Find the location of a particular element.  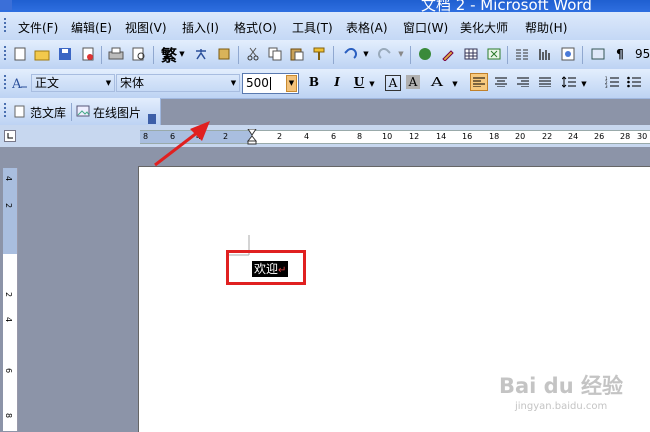

menu-file: 文件(F) is located at coordinates (38, 27).